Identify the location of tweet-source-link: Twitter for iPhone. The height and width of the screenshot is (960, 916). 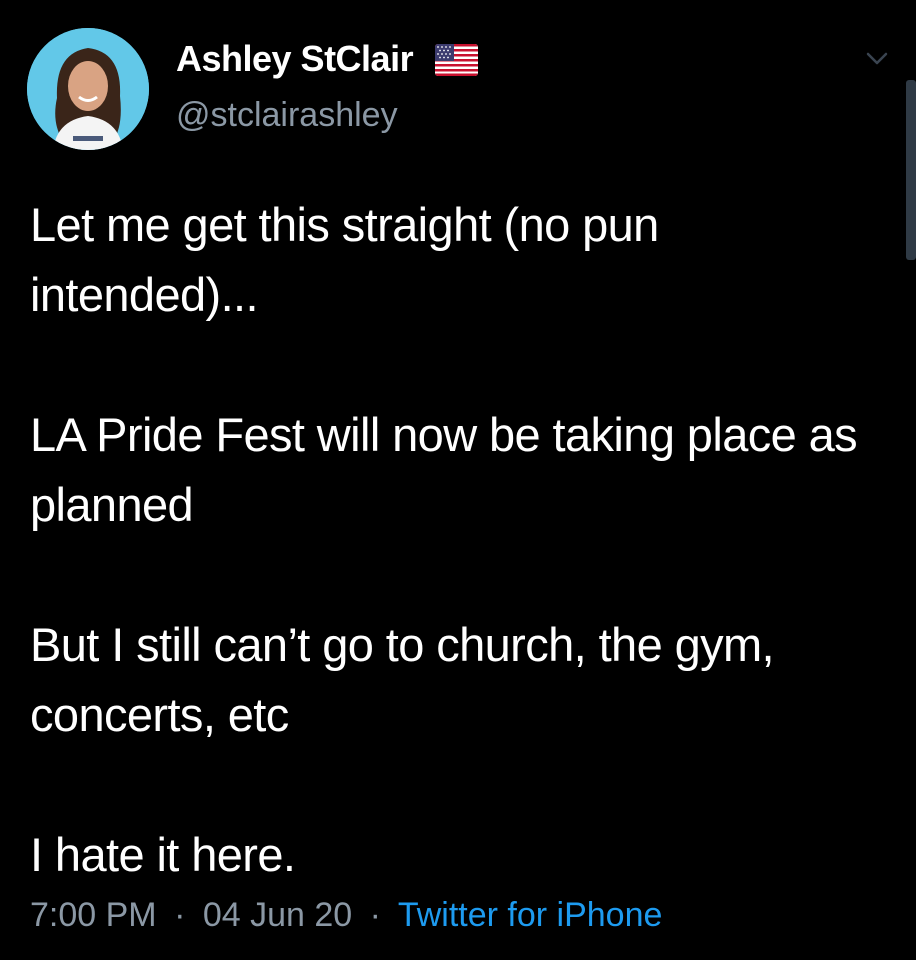
(530, 915).